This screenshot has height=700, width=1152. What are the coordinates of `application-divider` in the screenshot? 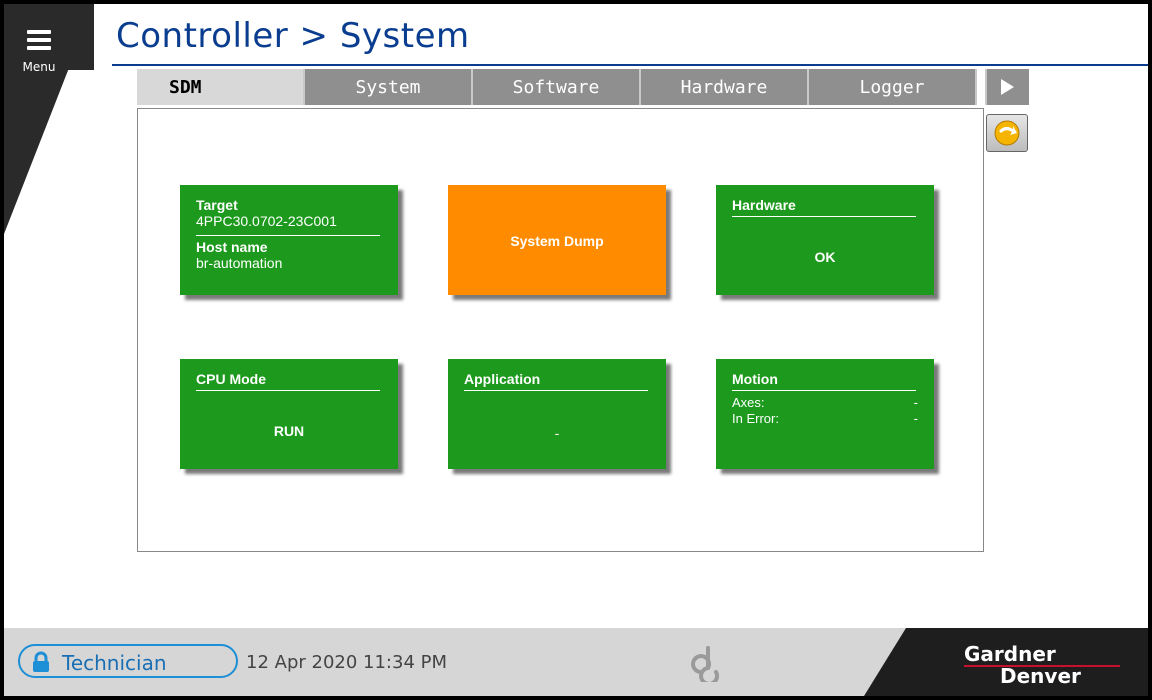 It's located at (556, 390).